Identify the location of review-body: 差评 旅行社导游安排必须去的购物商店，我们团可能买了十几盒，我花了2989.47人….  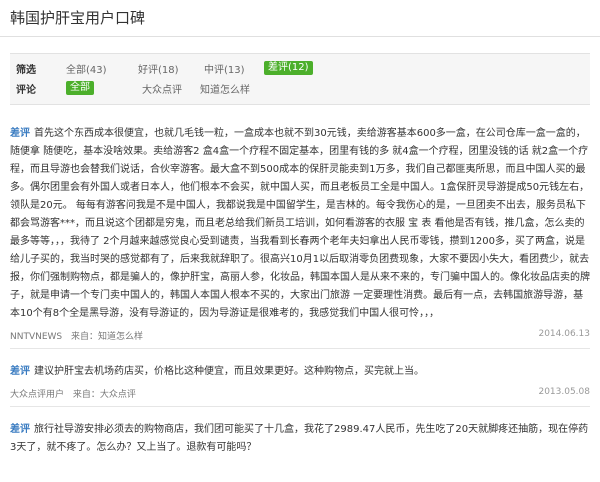
(300, 439).